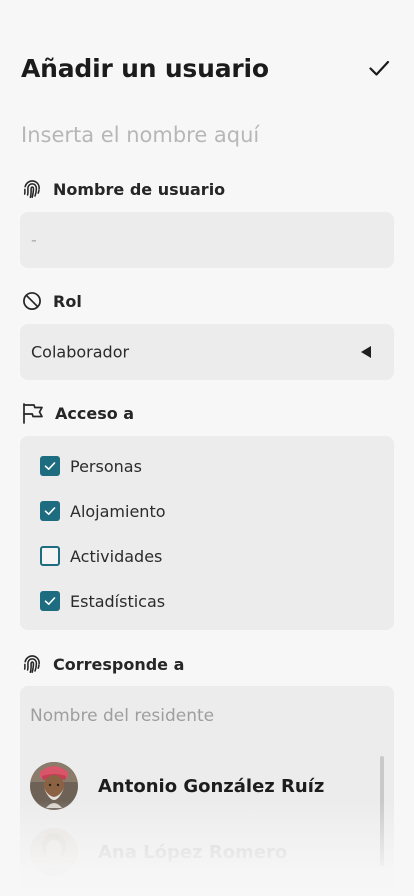 This screenshot has width=414, height=896. I want to click on access-item-personas: Personas, so click(91, 466).